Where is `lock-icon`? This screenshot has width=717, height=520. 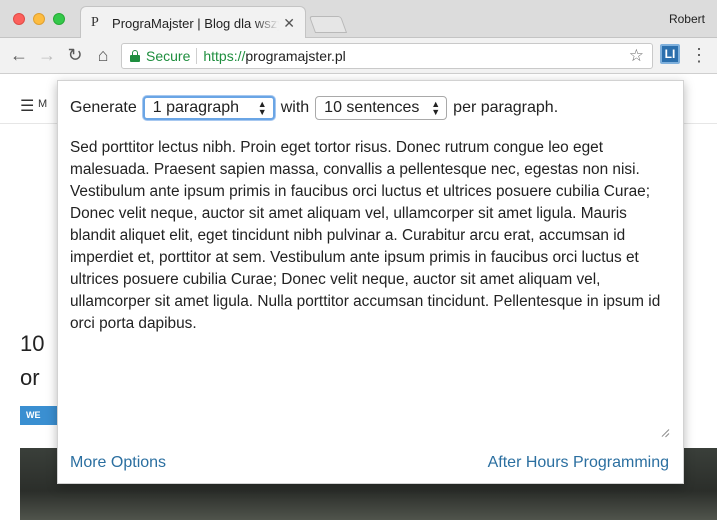
lock-icon is located at coordinates (135, 56).